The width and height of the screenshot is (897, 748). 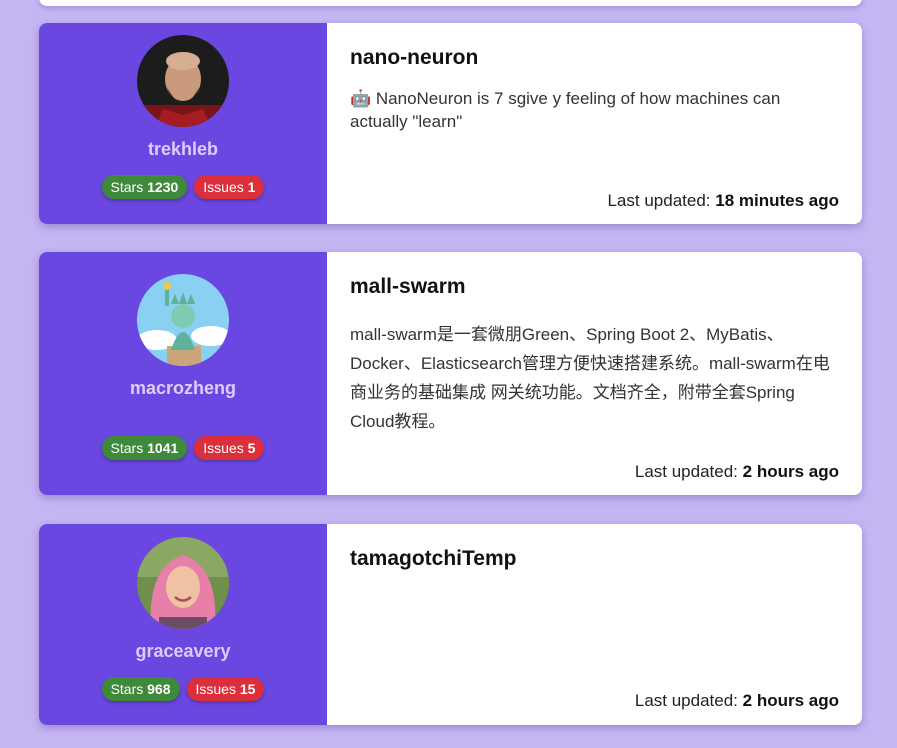 What do you see at coordinates (408, 287) in the screenshot?
I see `repo-name: mall-swarm` at bounding box center [408, 287].